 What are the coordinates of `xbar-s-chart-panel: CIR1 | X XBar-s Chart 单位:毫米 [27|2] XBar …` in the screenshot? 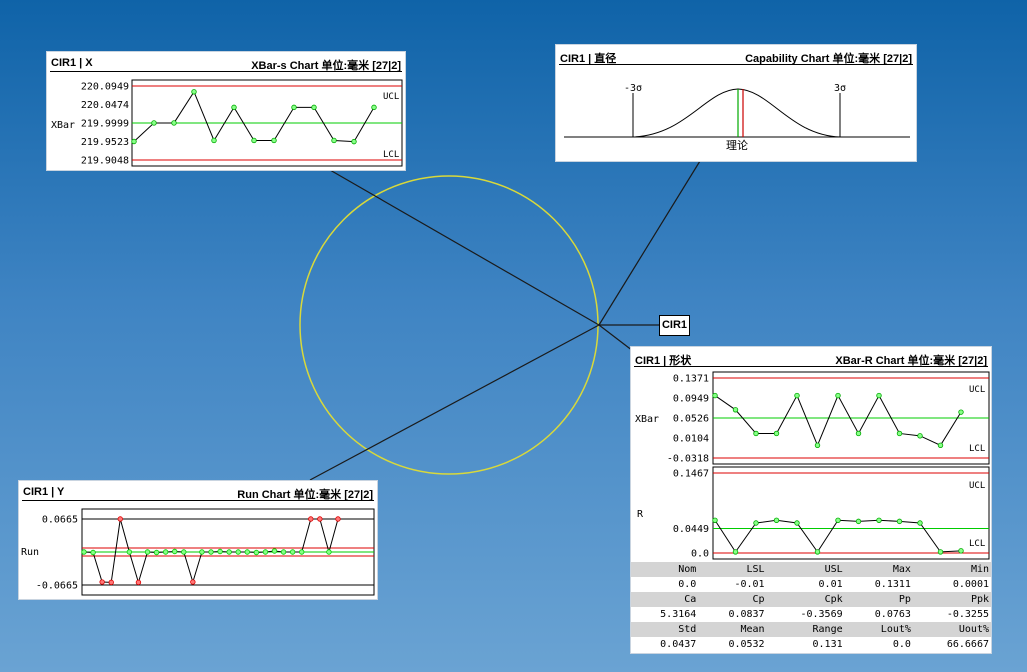 It's located at (226, 111).